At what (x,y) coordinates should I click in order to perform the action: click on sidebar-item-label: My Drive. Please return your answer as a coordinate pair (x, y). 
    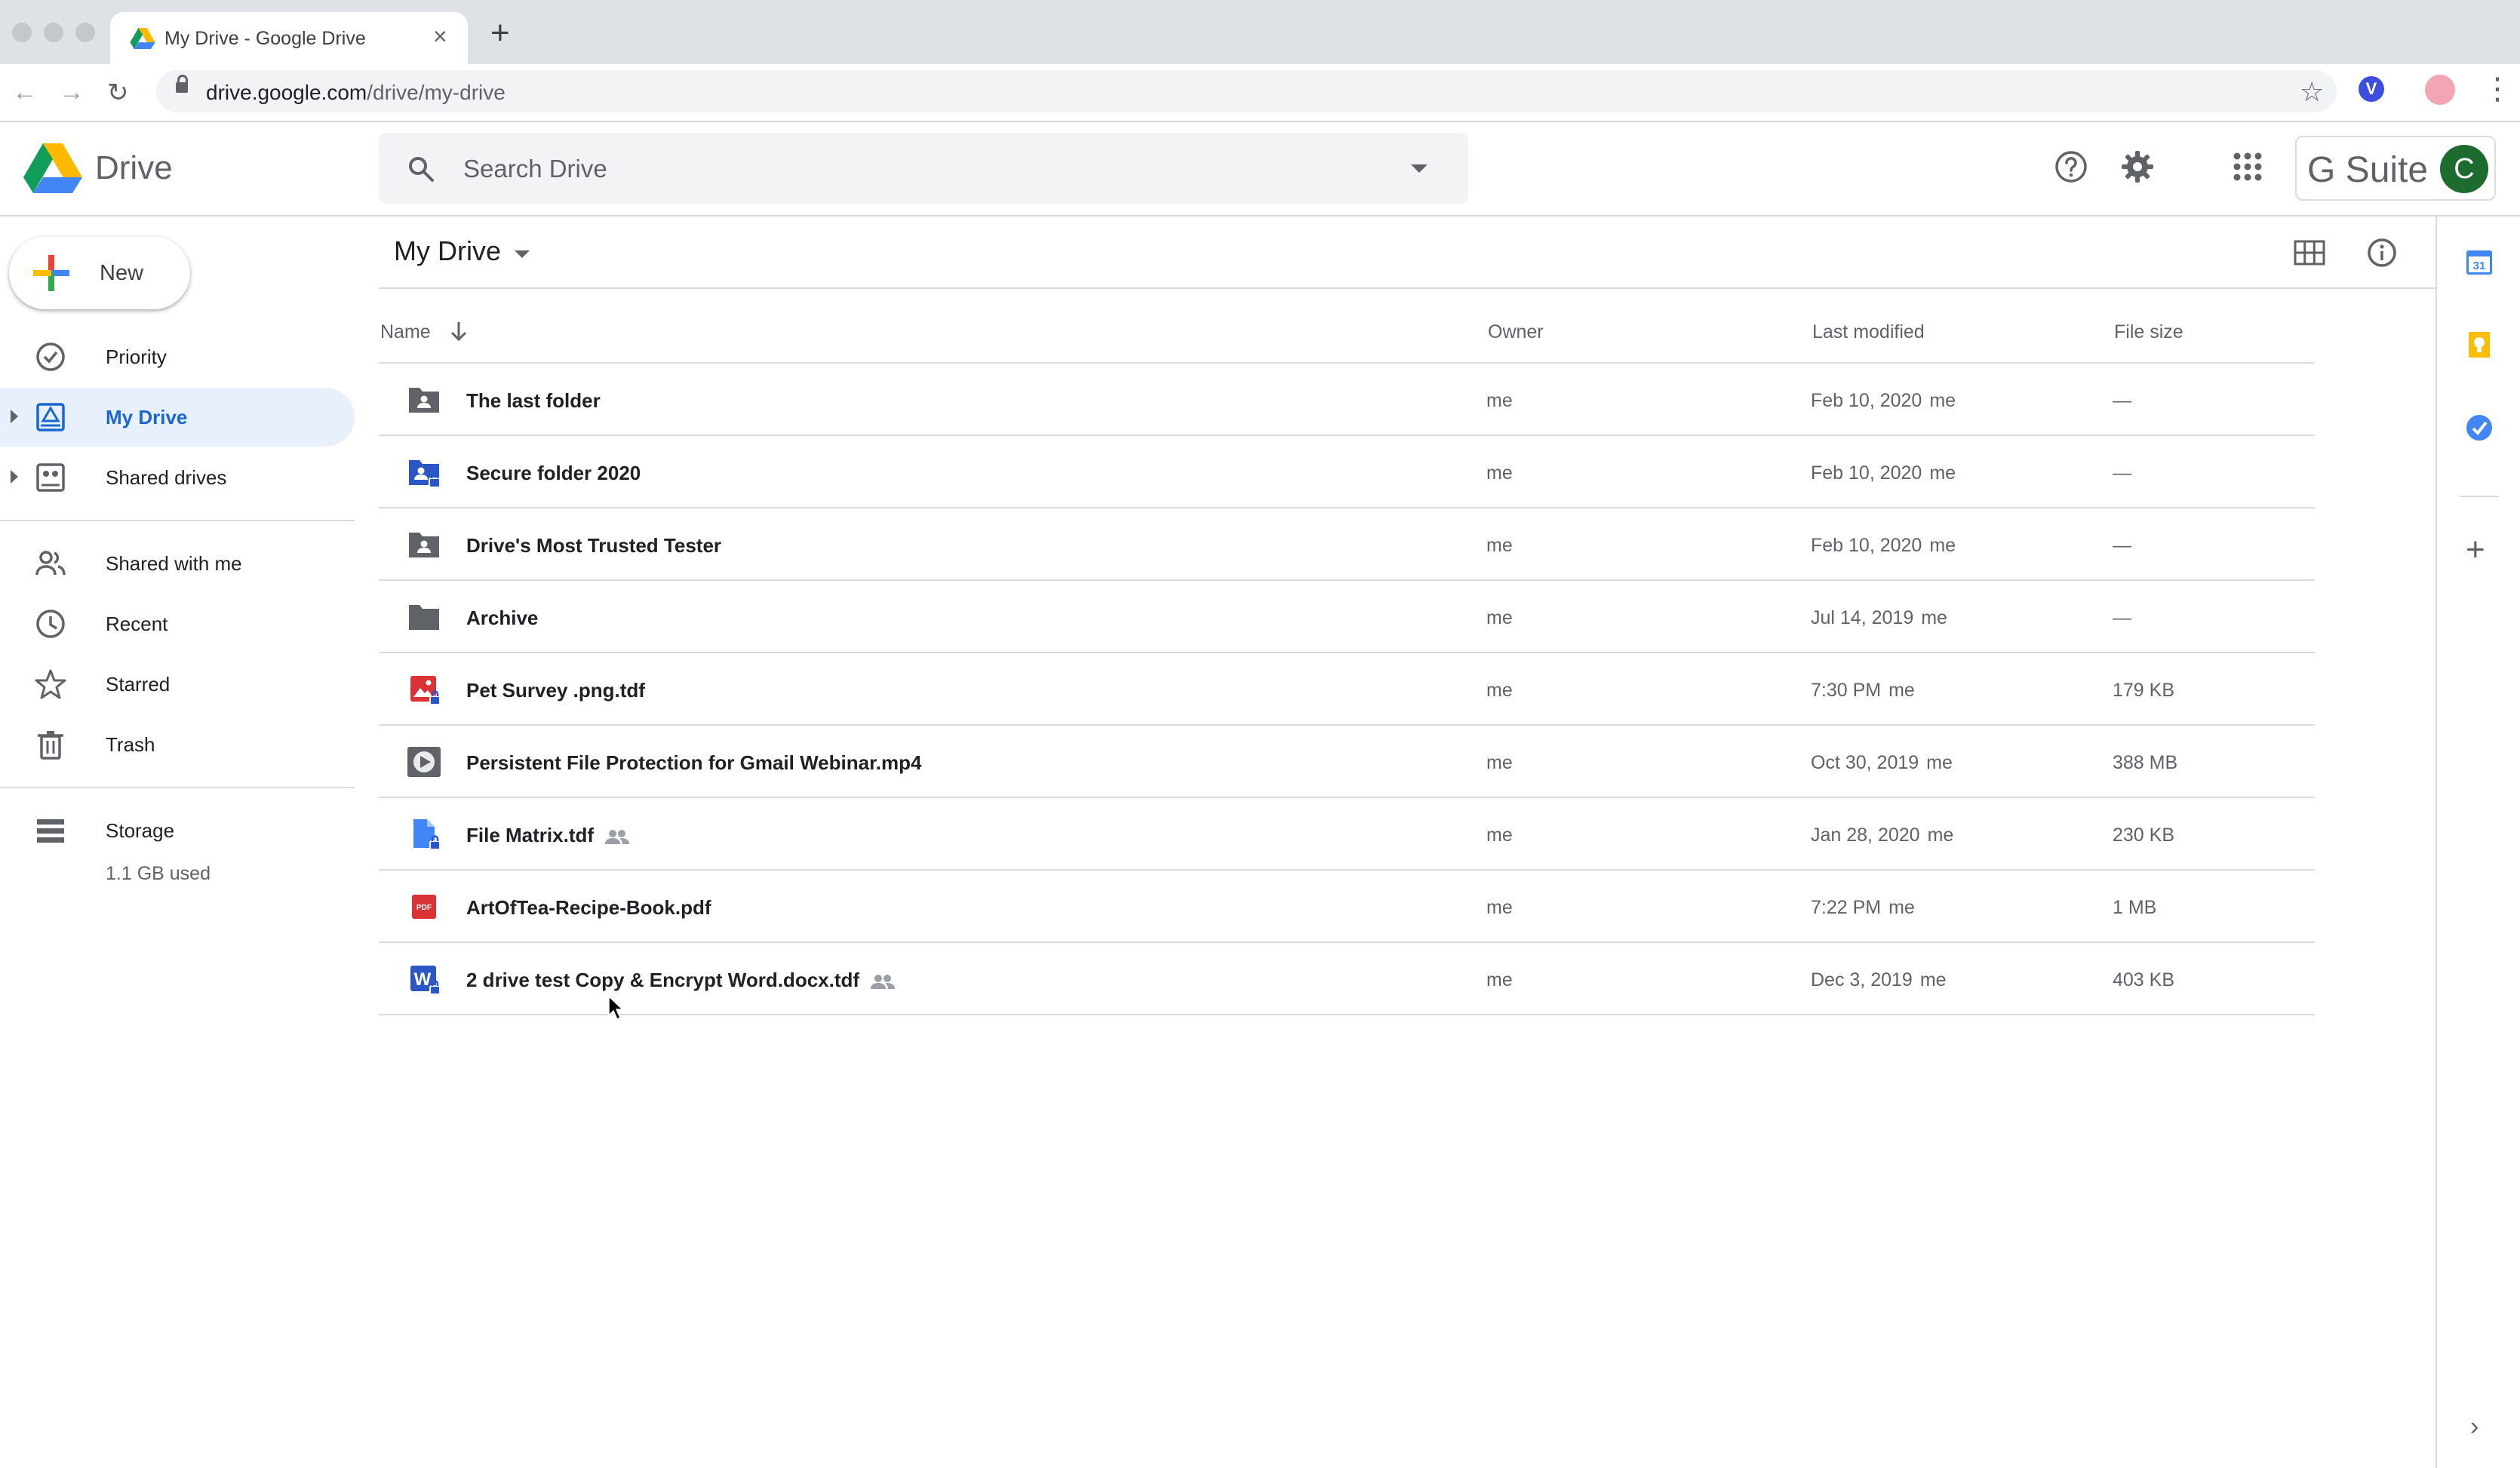
    Looking at the image, I should click on (147, 417).